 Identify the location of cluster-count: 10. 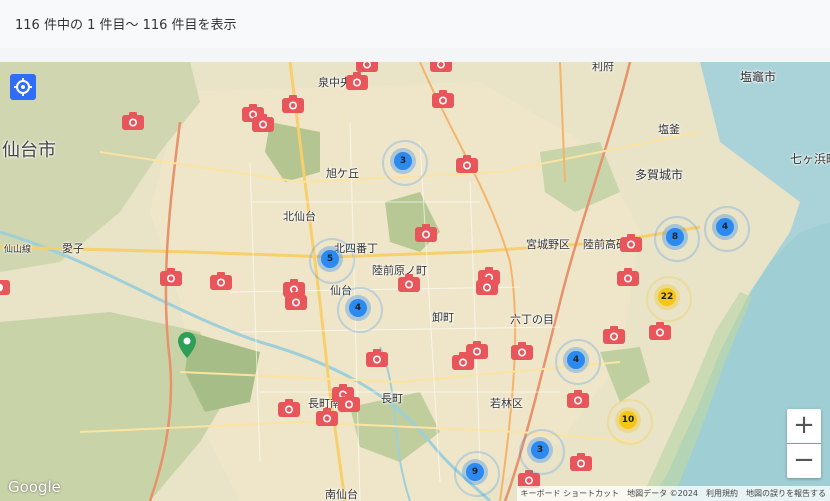
(628, 420).